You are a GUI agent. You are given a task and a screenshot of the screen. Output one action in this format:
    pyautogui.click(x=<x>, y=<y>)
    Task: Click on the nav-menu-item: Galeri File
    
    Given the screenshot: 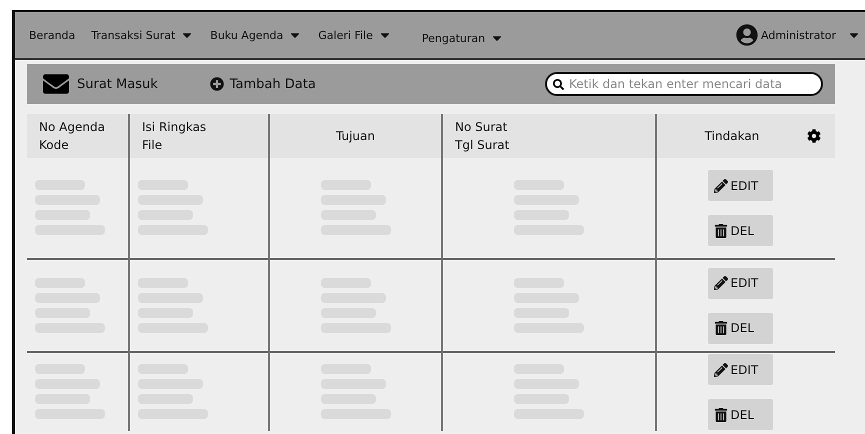 What is the action you would take?
    pyautogui.click(x=355, y=35)
    